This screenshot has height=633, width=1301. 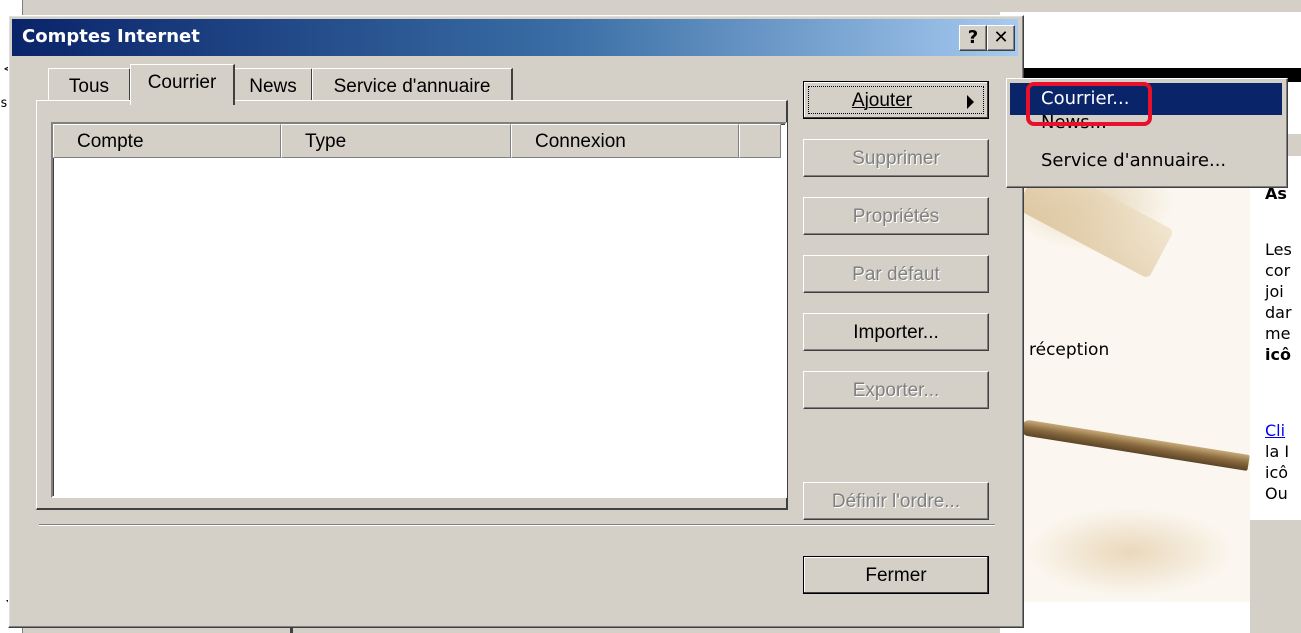 I want to click on help-line: joi, so click(x=1274, y=291).